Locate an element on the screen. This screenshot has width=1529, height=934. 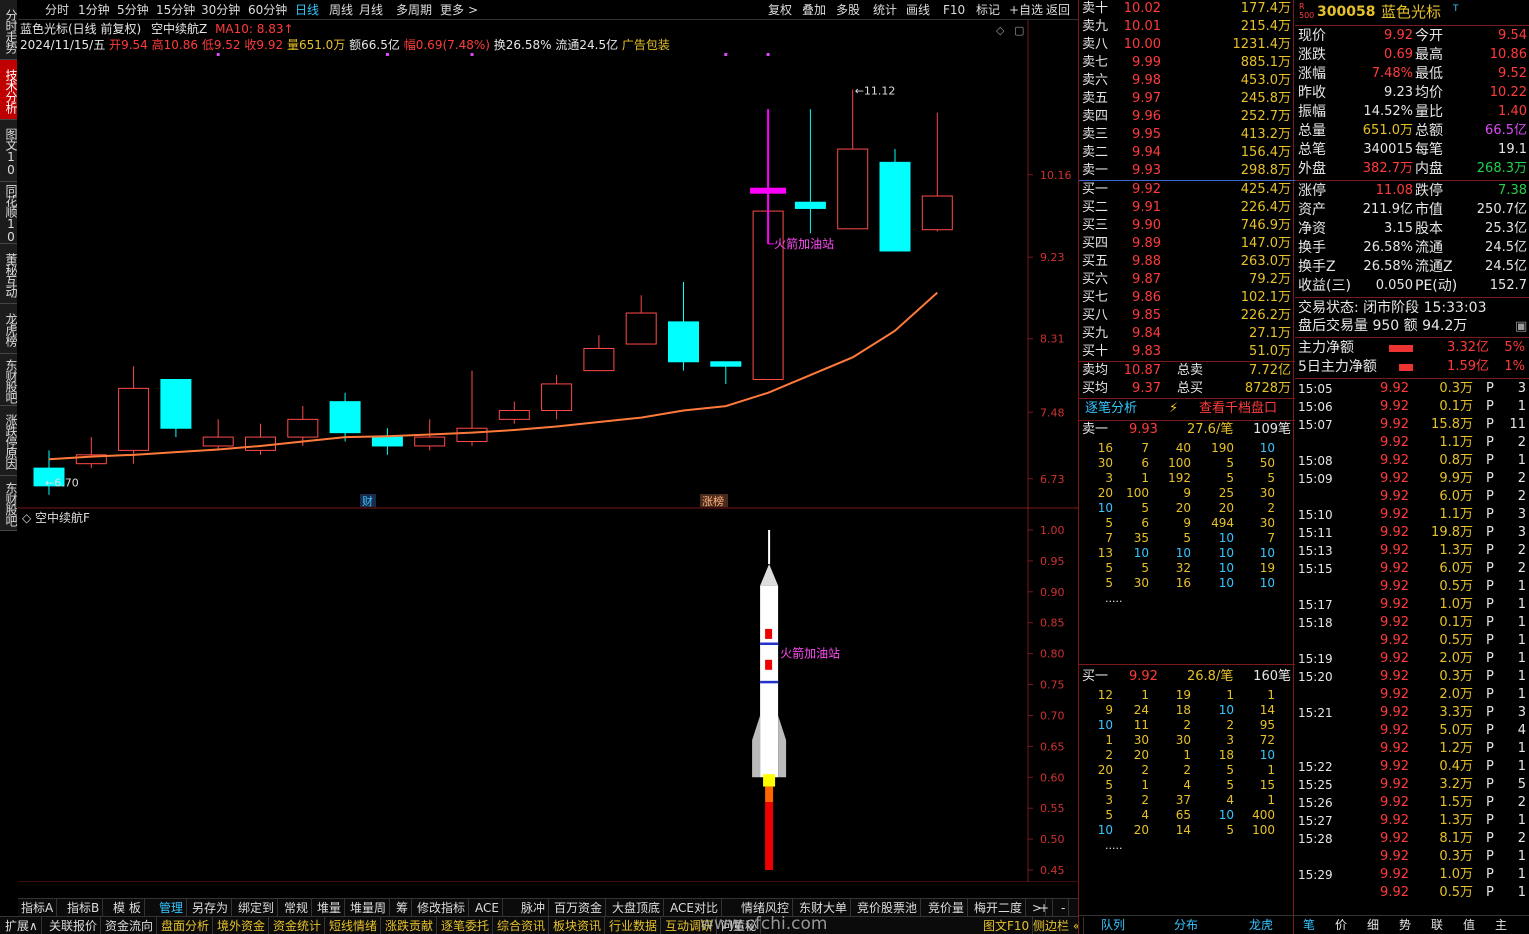
detail-tab-5: 值 is located at coordinates (1469, 925).